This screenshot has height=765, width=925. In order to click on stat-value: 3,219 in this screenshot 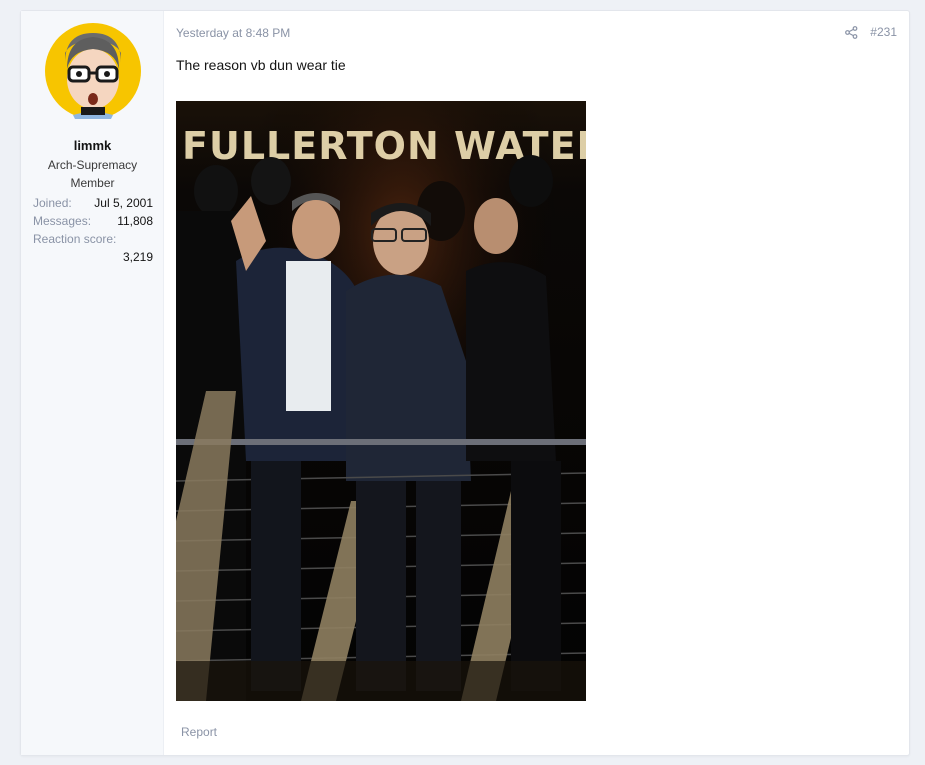, I will do `click(137, 257)`.